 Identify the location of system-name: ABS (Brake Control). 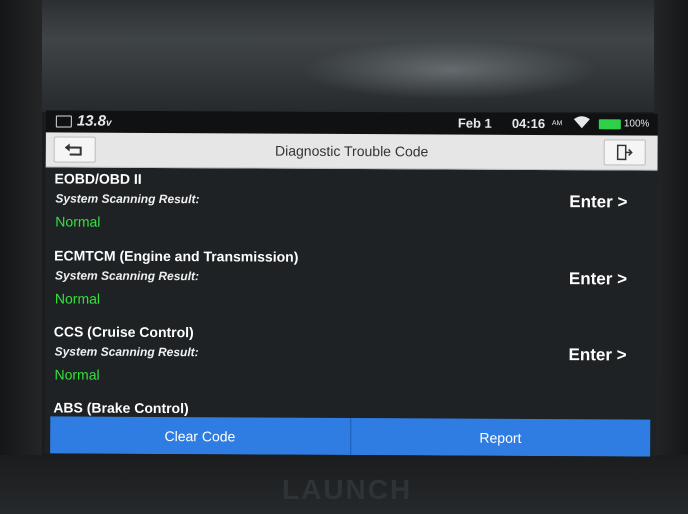
(121, 408).